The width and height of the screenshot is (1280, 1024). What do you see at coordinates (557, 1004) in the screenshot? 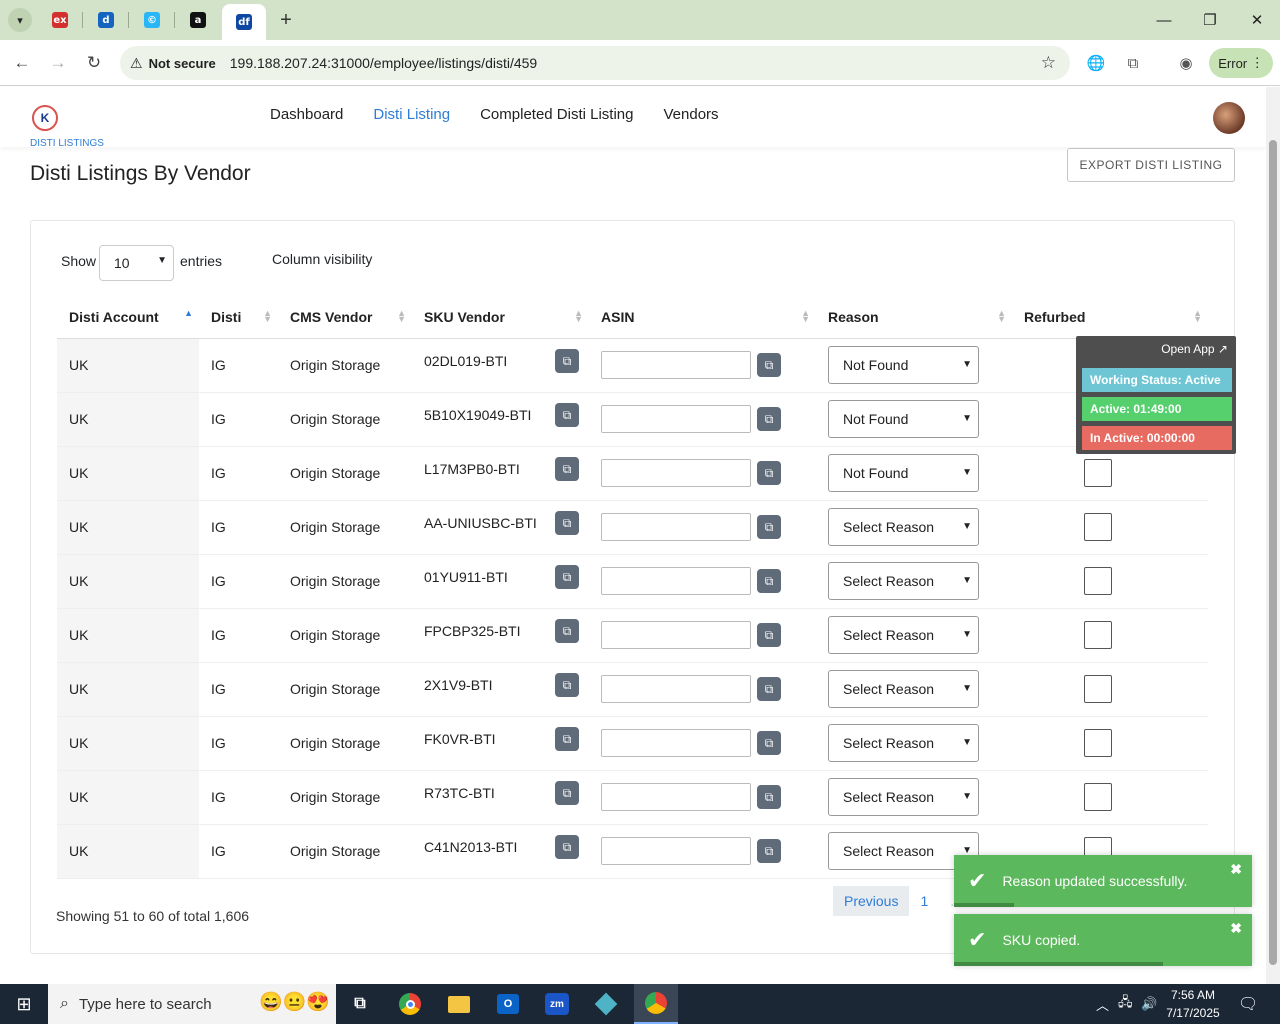
I see `zoom-icon: zm` at bounding box center [557, 1004].